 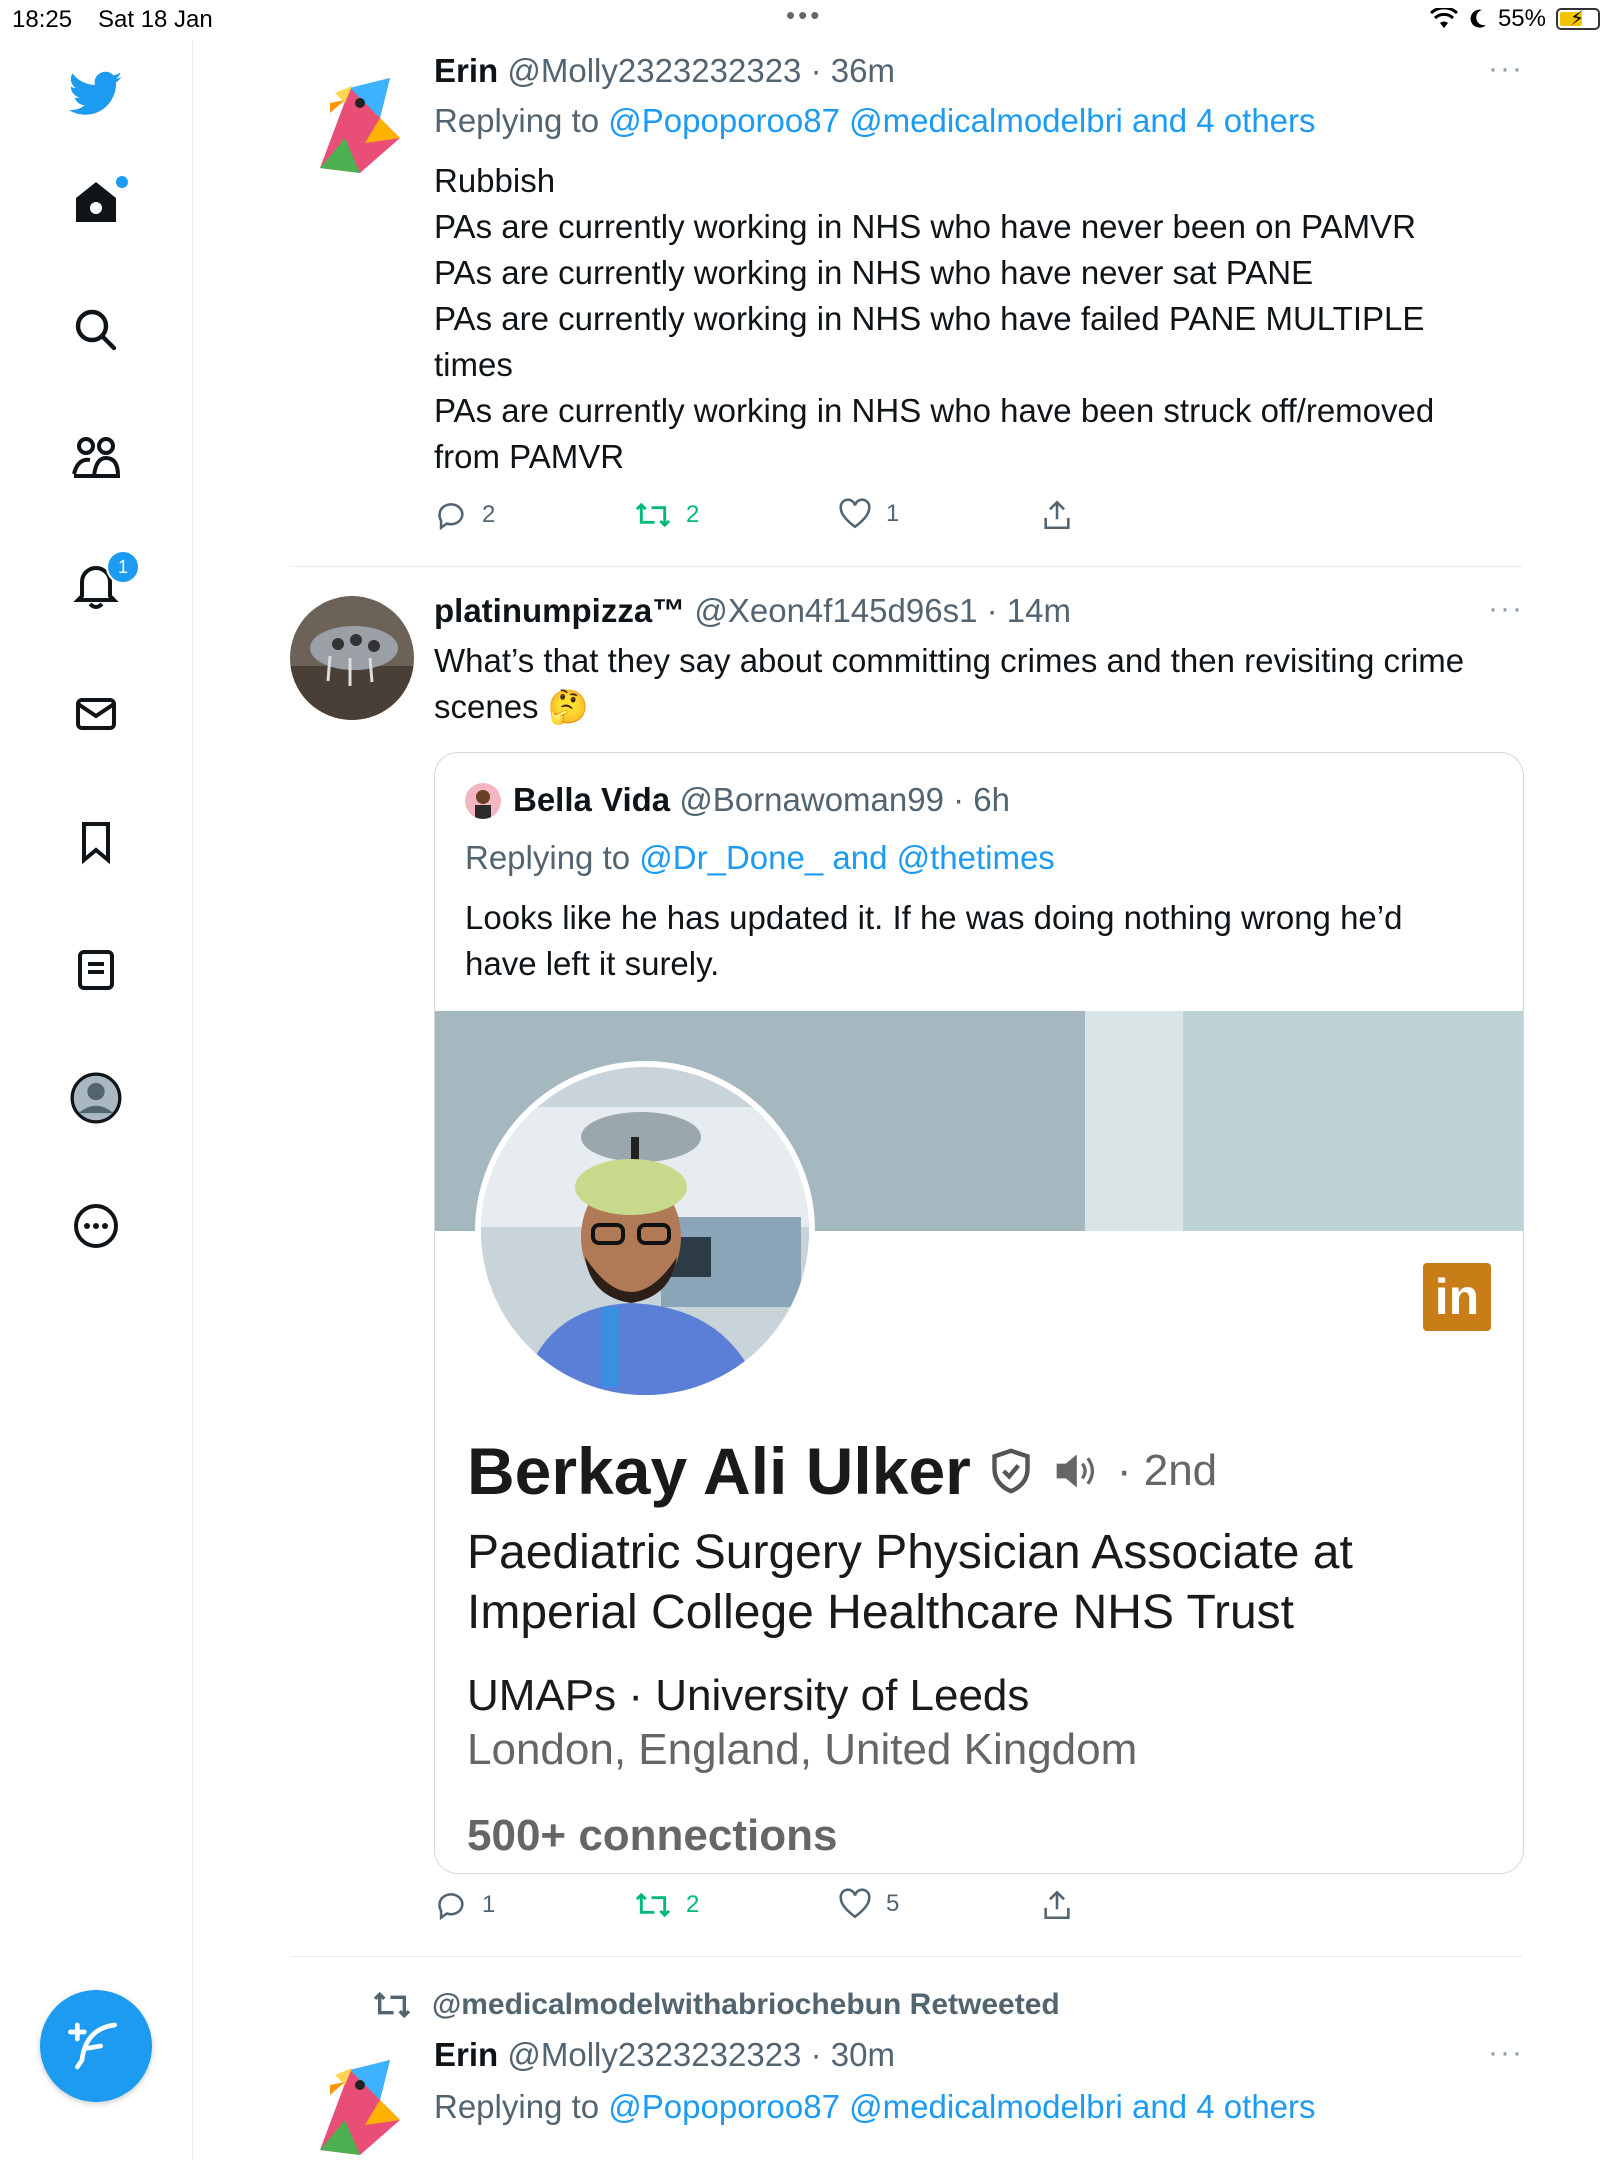 I want to click on quoted-avatar, so click(x=483, y=801).